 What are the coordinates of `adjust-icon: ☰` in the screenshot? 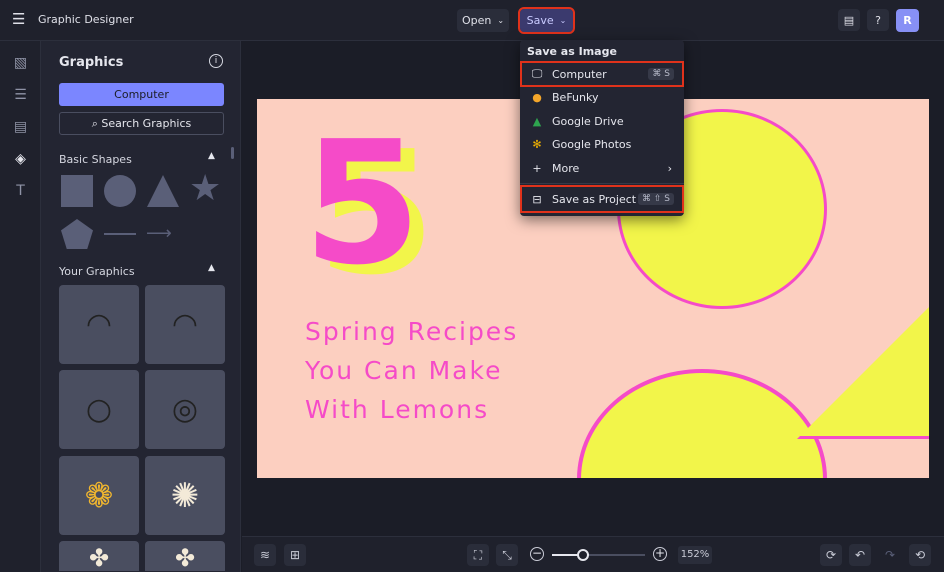 It's located at (20, 95).